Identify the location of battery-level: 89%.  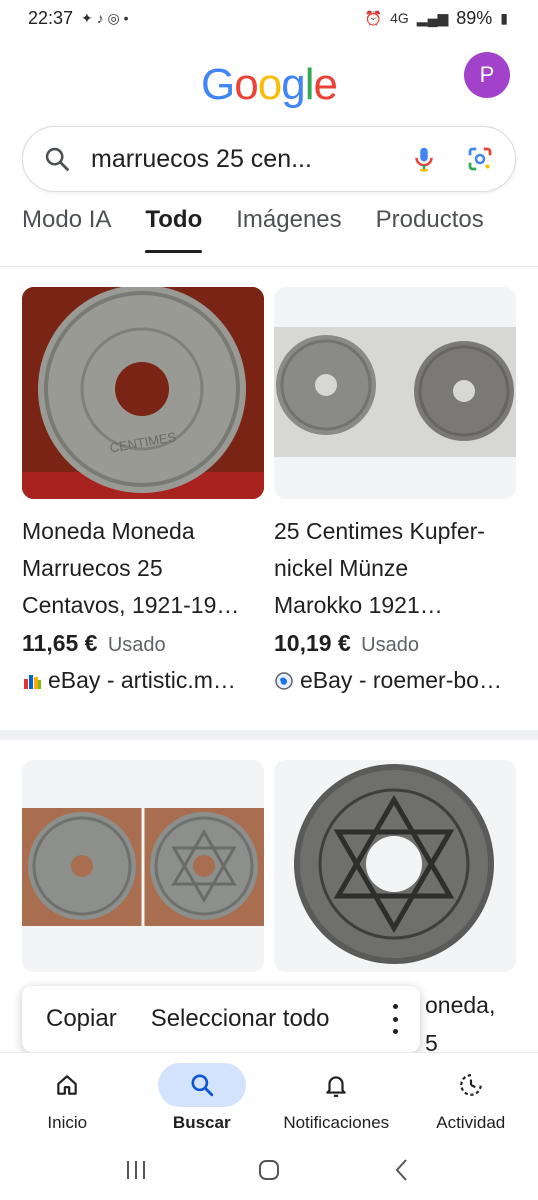
(474, 17).